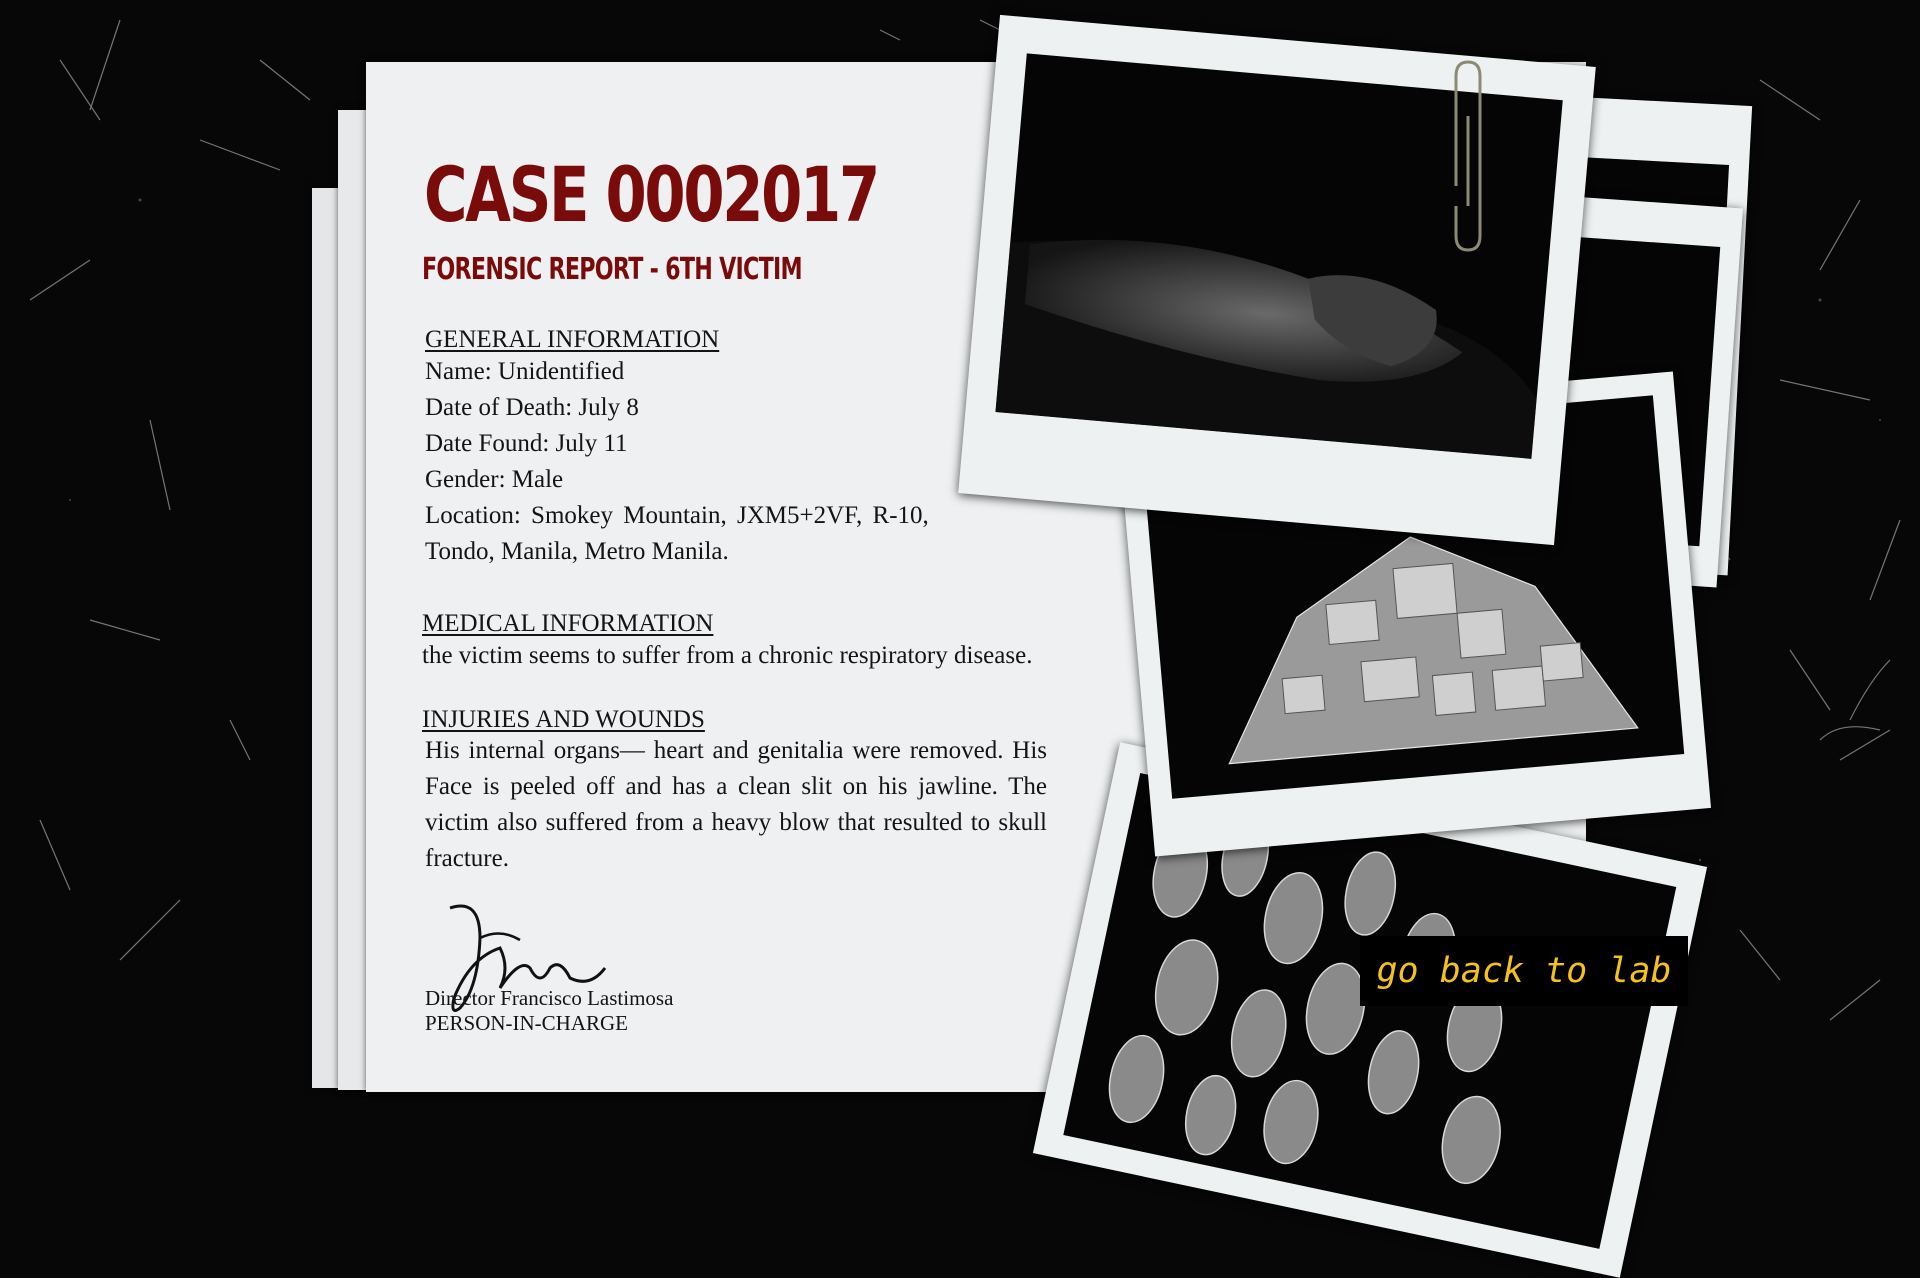 Image resolution: width=1920 pixels, height=1278 pixels. Describe the element at coordinates (532, 407) in the screenshot. I see `date-of-death: Date of Death: July 8` at that location.